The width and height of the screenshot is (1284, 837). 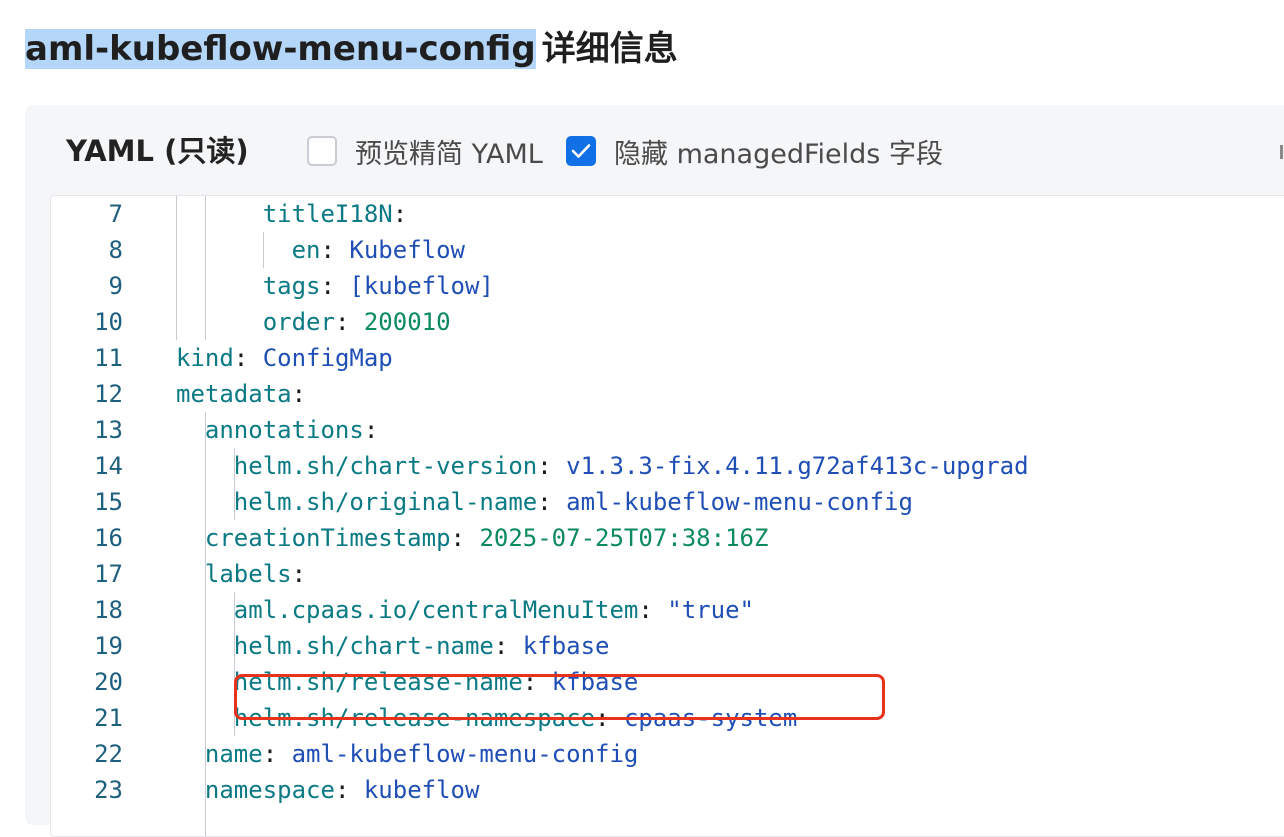 I want to click on checkbox-checked-icon, so click(x=581, y=151).